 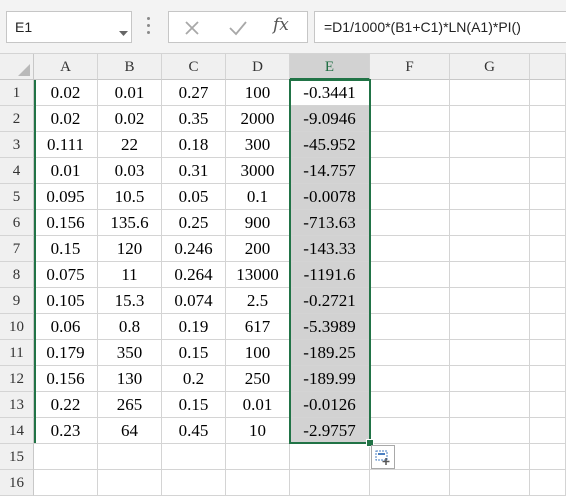 What do you see at coordinates (130, 93) in the screenshot?
I see `cell-b1: 0.01` at bounding box center [130, 93].